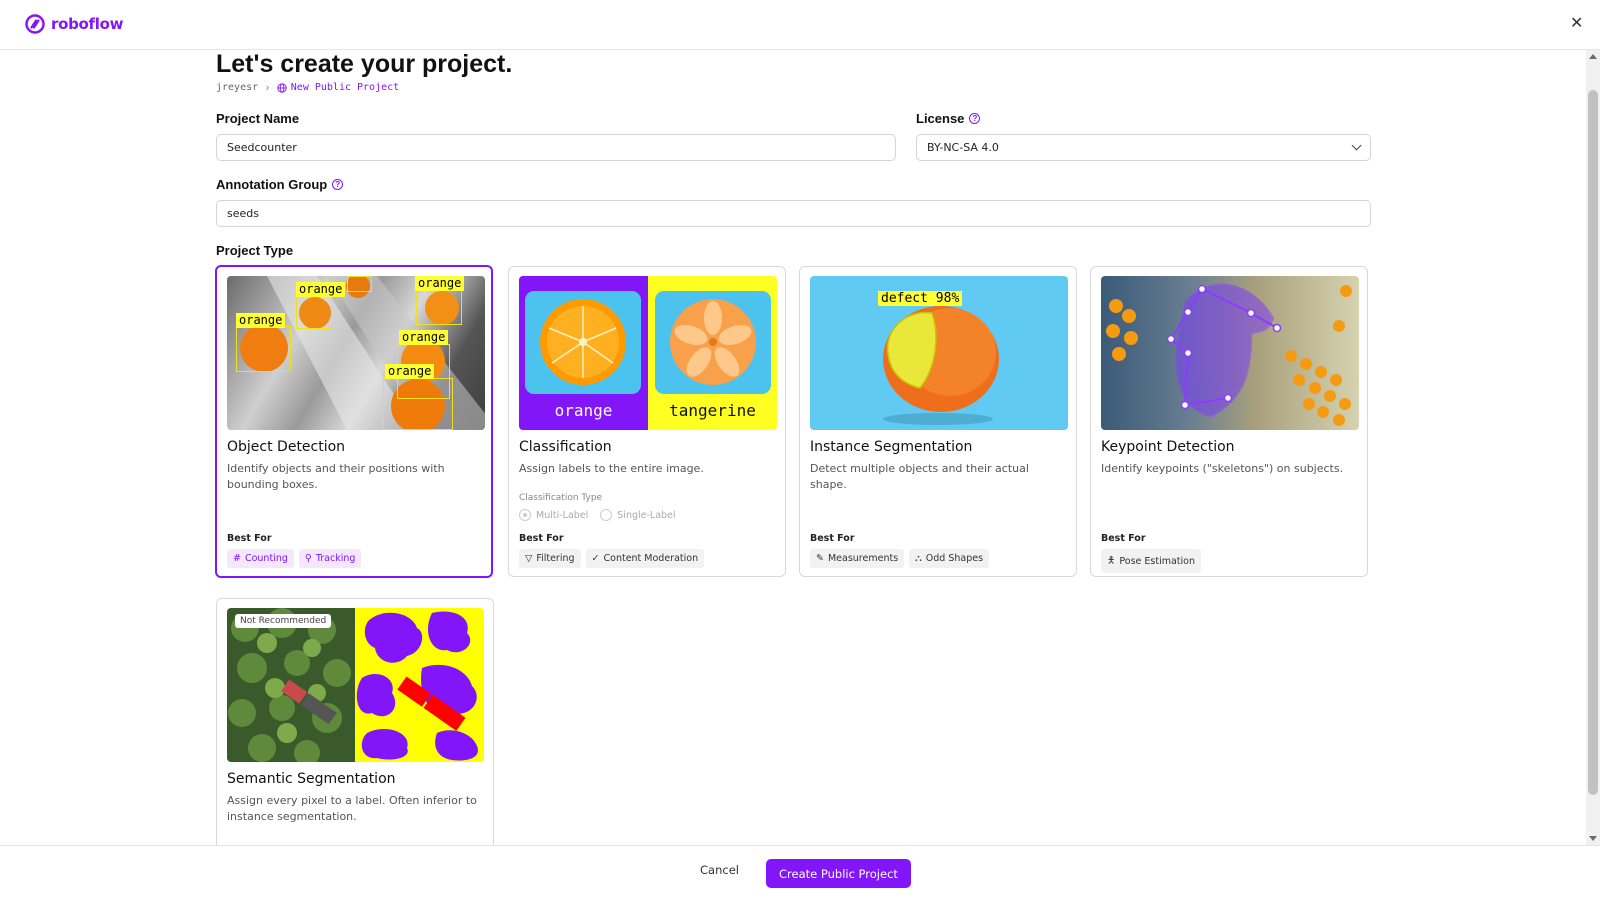  What do you see at coordinates (651, 558) in the screenshot?
I see `tag-label: Content Moderation` at bounding box center [651, 558].